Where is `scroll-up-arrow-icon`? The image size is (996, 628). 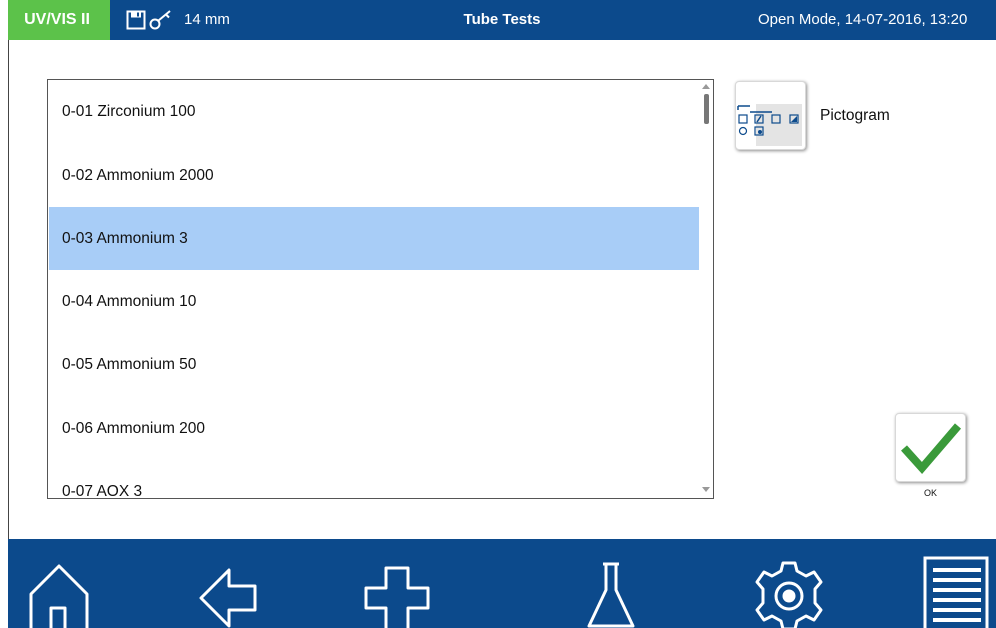
scroll-up-arrow-icon is located at coordinates (706, 86).